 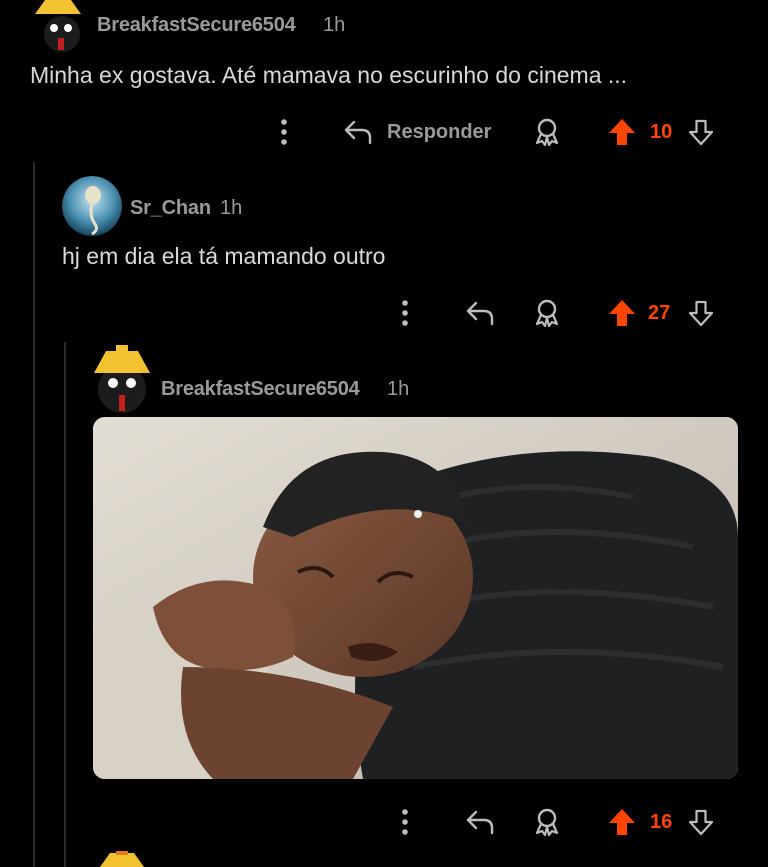 What do you see at coordinates (224, 256) in the screenshot?
I see `comment-body: hj em dia ela tá mamando outro` at bounding box center [224, 256].